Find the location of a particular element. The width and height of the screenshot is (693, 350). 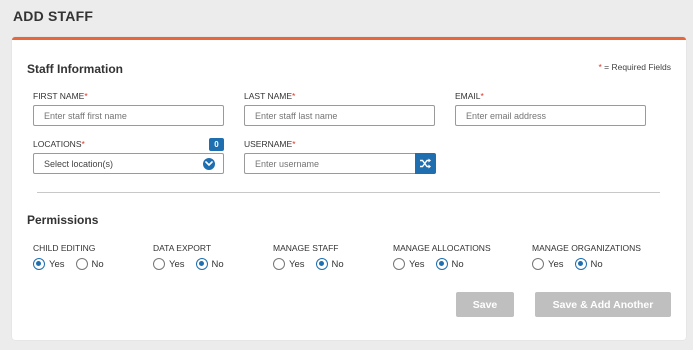

manage-organizations-yes-radio is located at coordinates (538, 264).